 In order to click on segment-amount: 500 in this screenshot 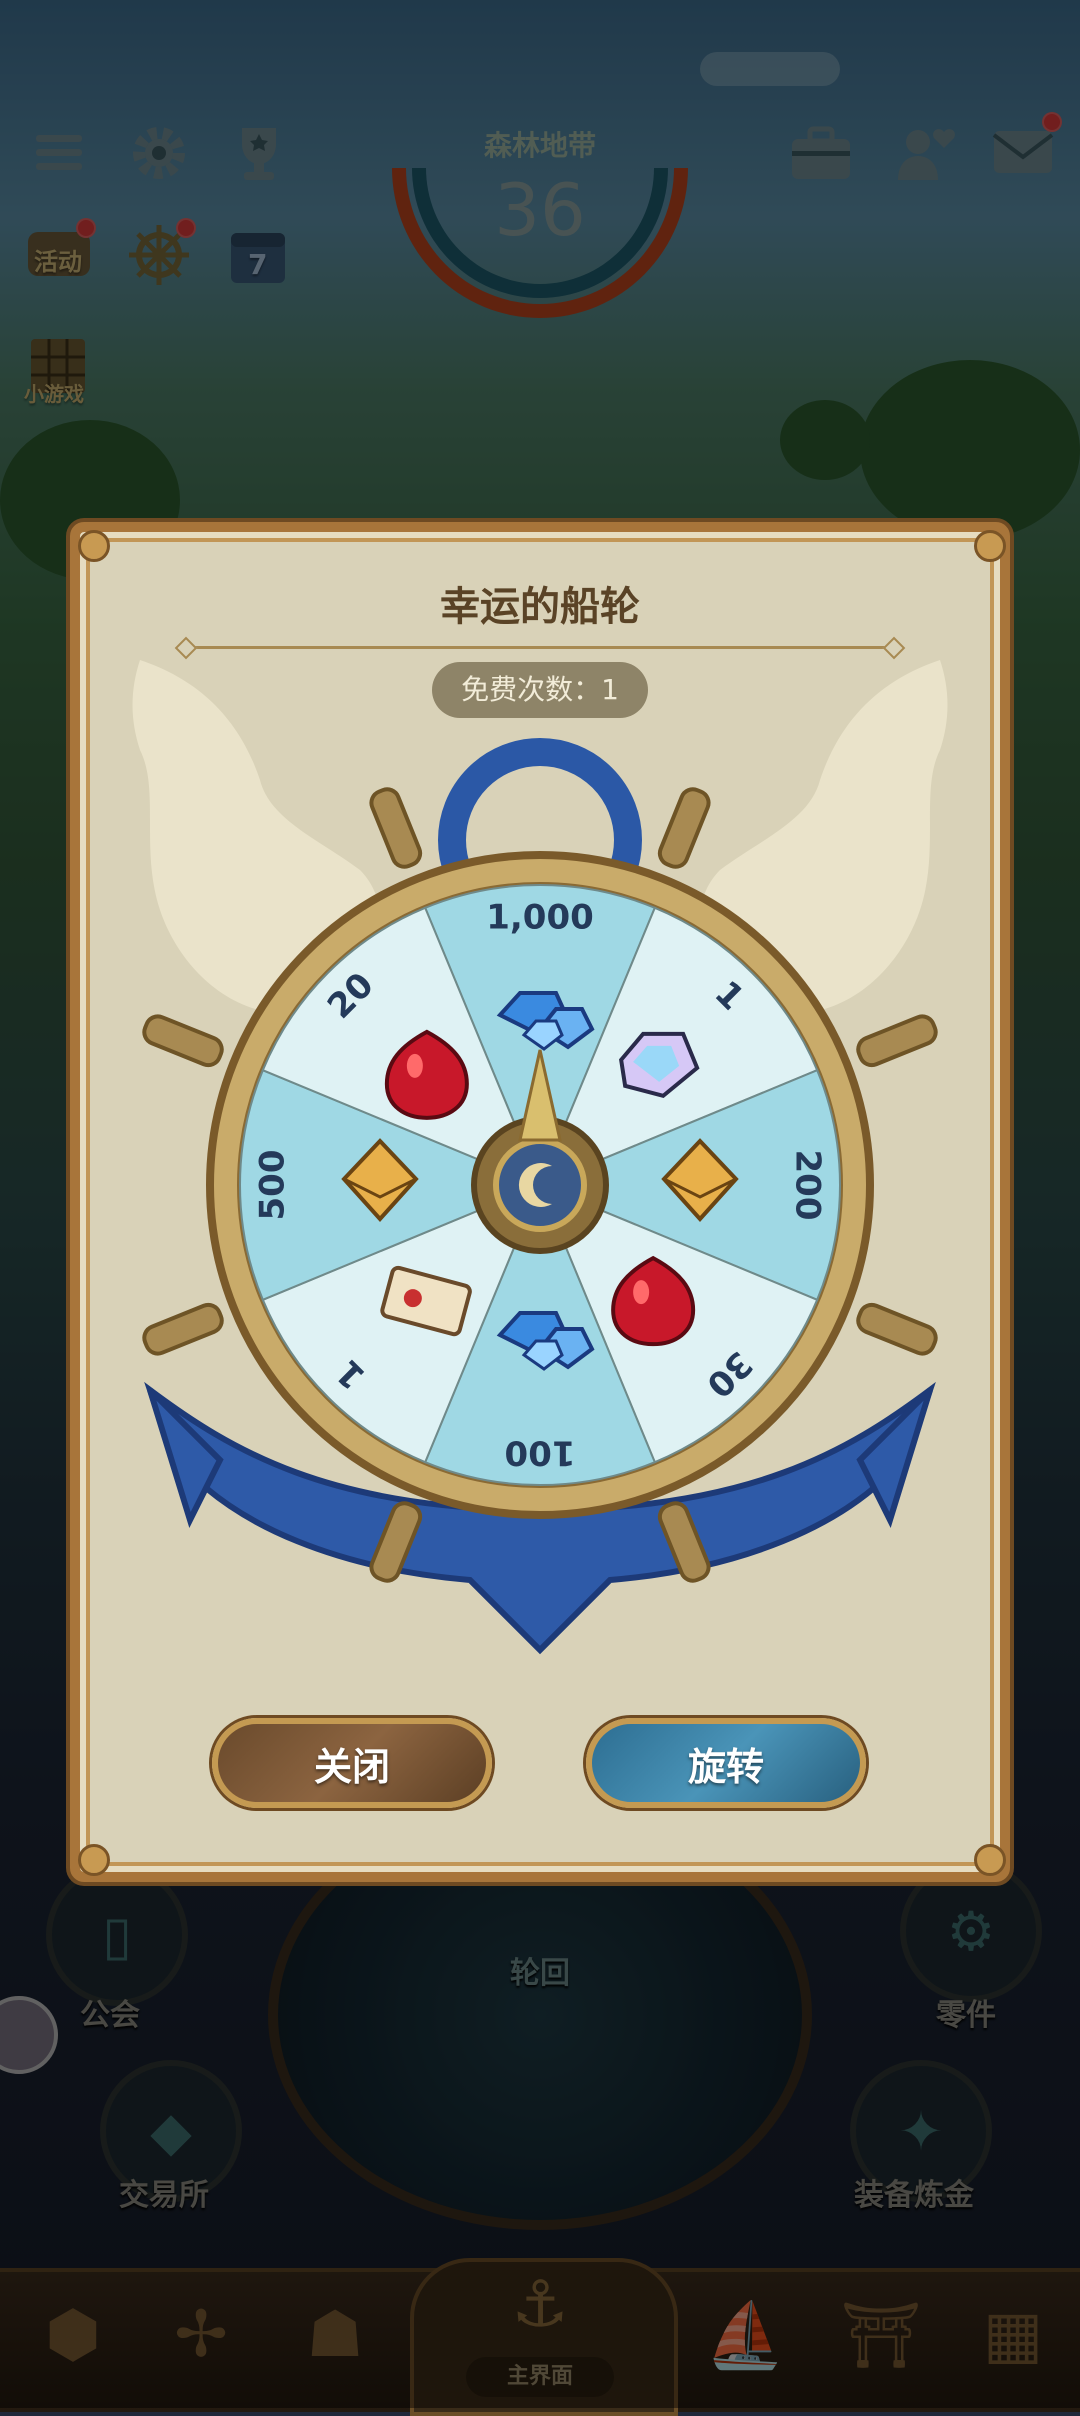, I will do `click(273, 1185)`.